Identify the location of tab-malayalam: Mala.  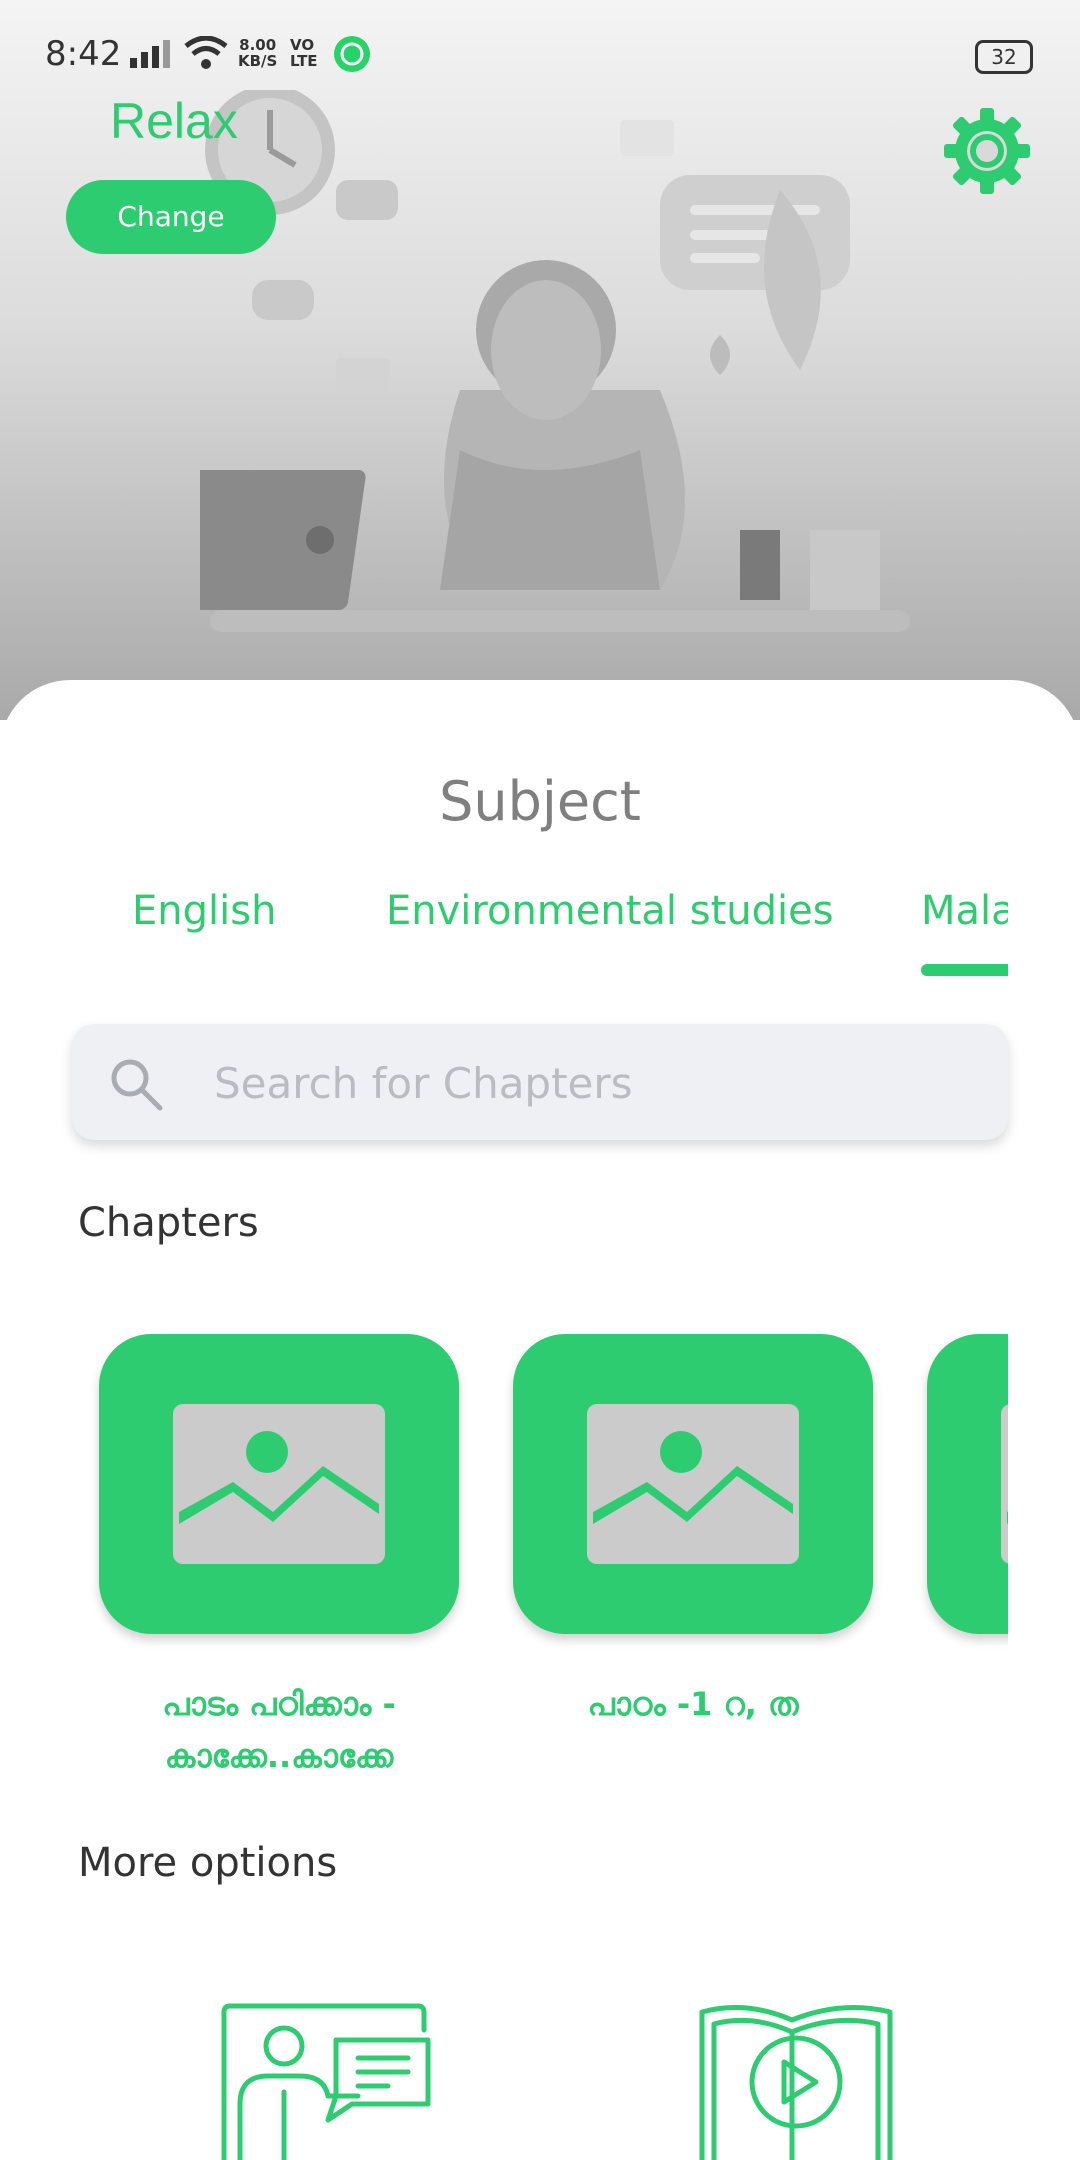
(964, 911).